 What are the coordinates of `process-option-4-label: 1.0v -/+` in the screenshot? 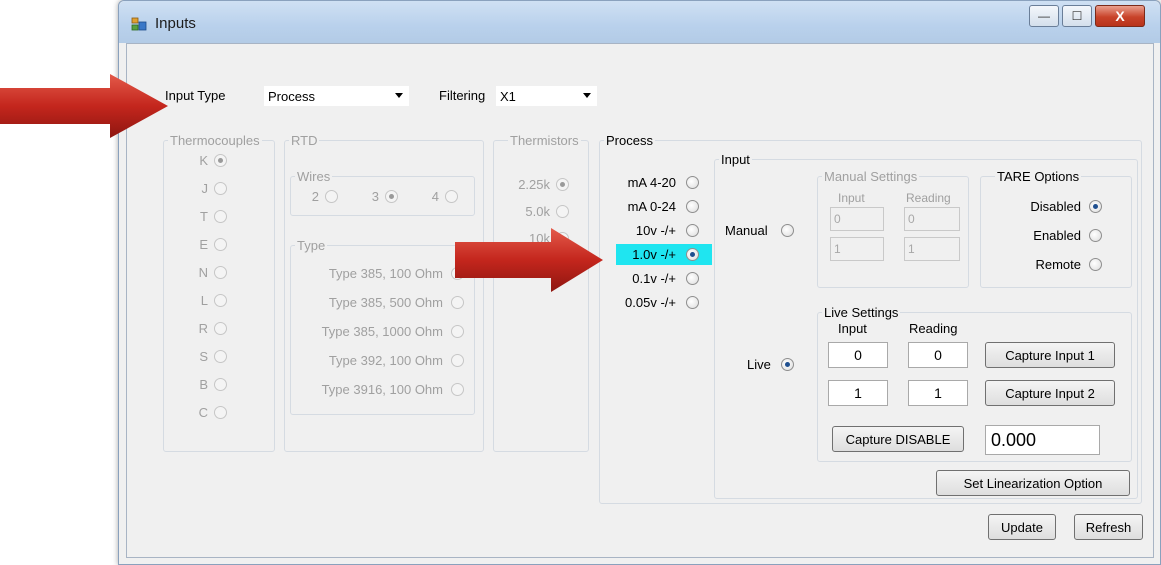 It's located at (654, 254).